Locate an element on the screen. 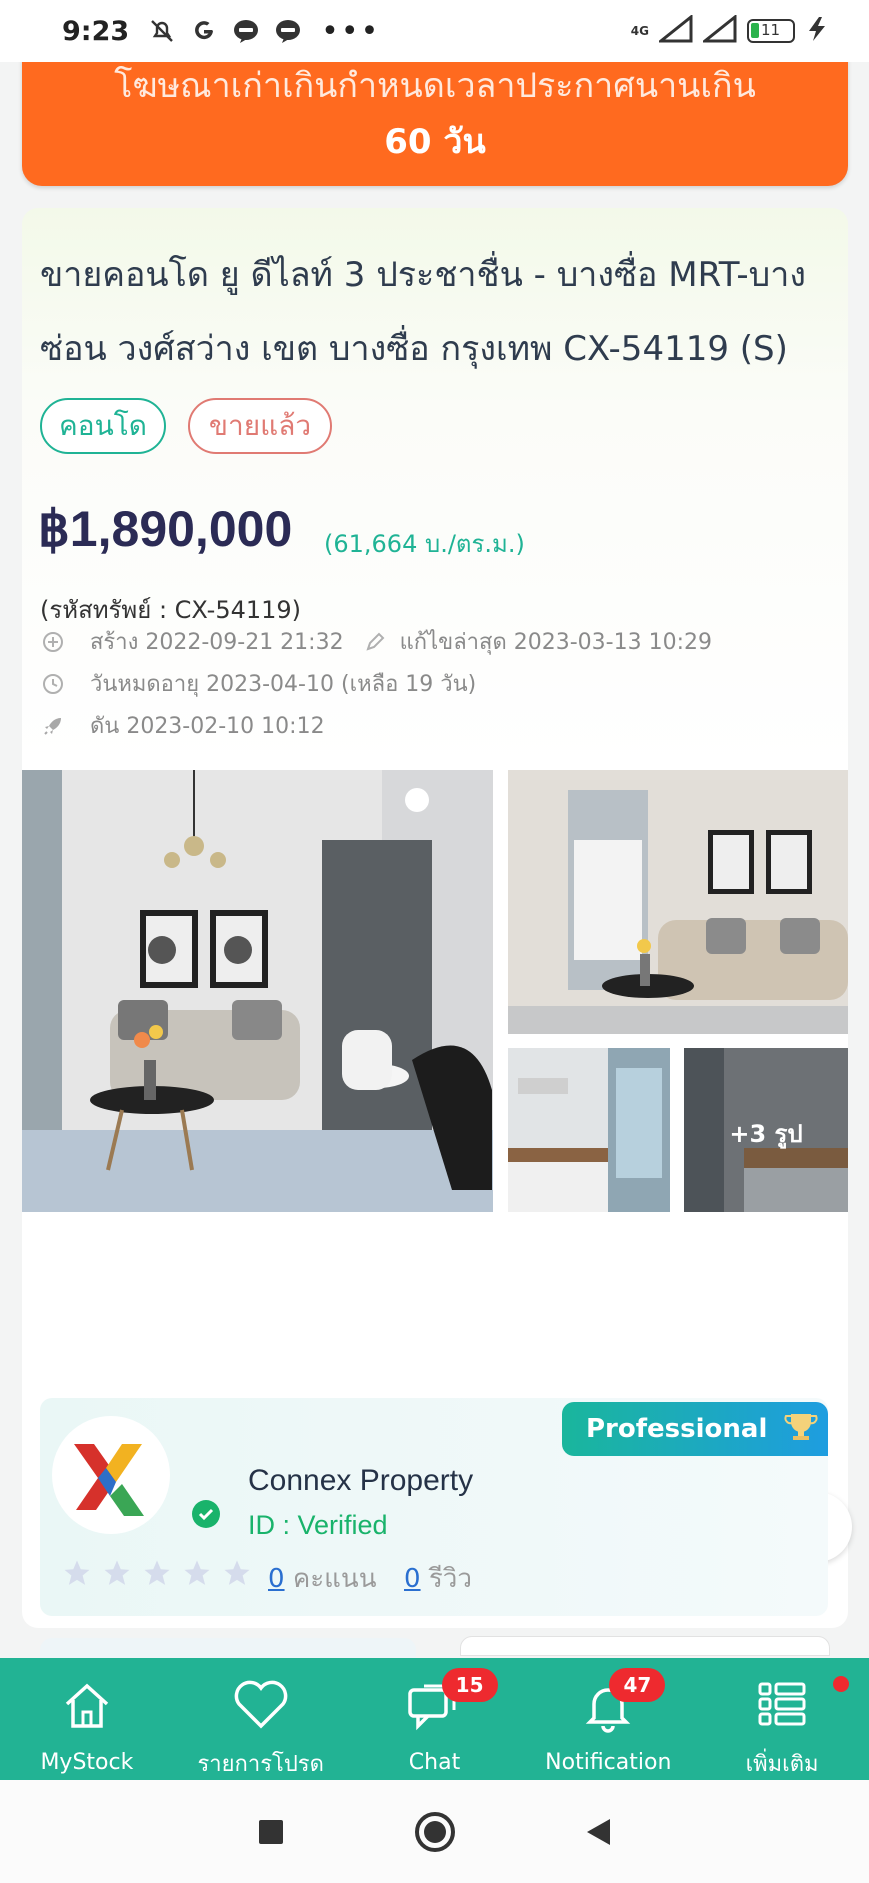 This screenshot has width=869, height=1883. mute-icon is located at coordinates (162, 31).